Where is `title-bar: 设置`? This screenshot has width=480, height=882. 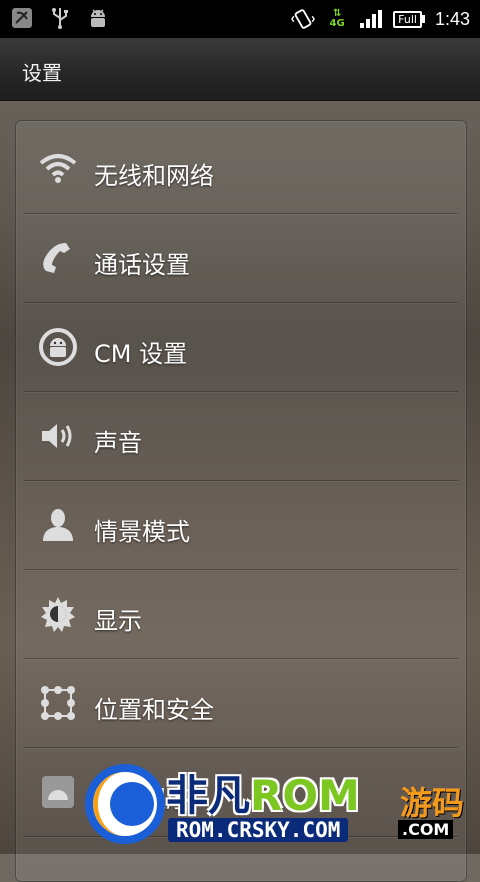 title-bar: 设置 is located at coordinates (240, 69).